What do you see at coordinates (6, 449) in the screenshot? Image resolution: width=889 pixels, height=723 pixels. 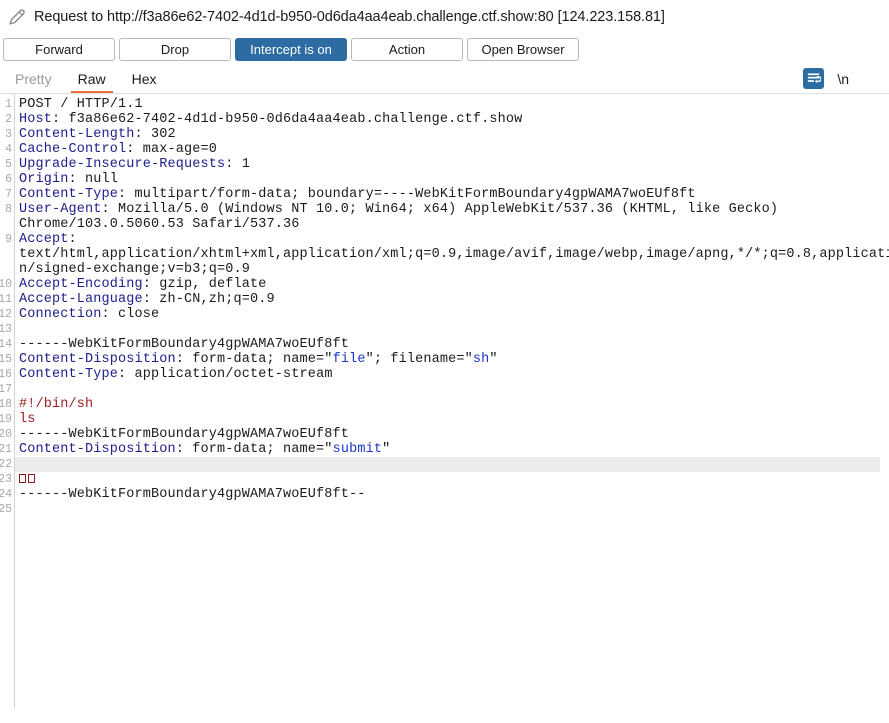 I see `line-number: 21` at bounding box center [6, 449].